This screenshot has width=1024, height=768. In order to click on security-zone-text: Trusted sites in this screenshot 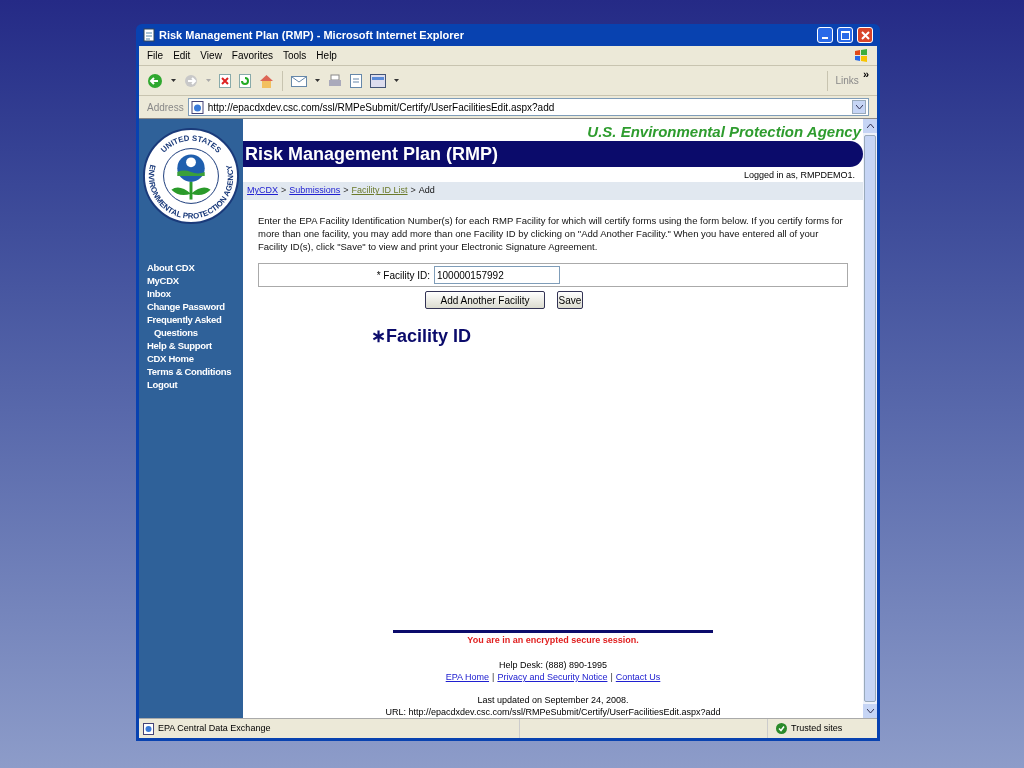, I will do `click(817, 728)`.